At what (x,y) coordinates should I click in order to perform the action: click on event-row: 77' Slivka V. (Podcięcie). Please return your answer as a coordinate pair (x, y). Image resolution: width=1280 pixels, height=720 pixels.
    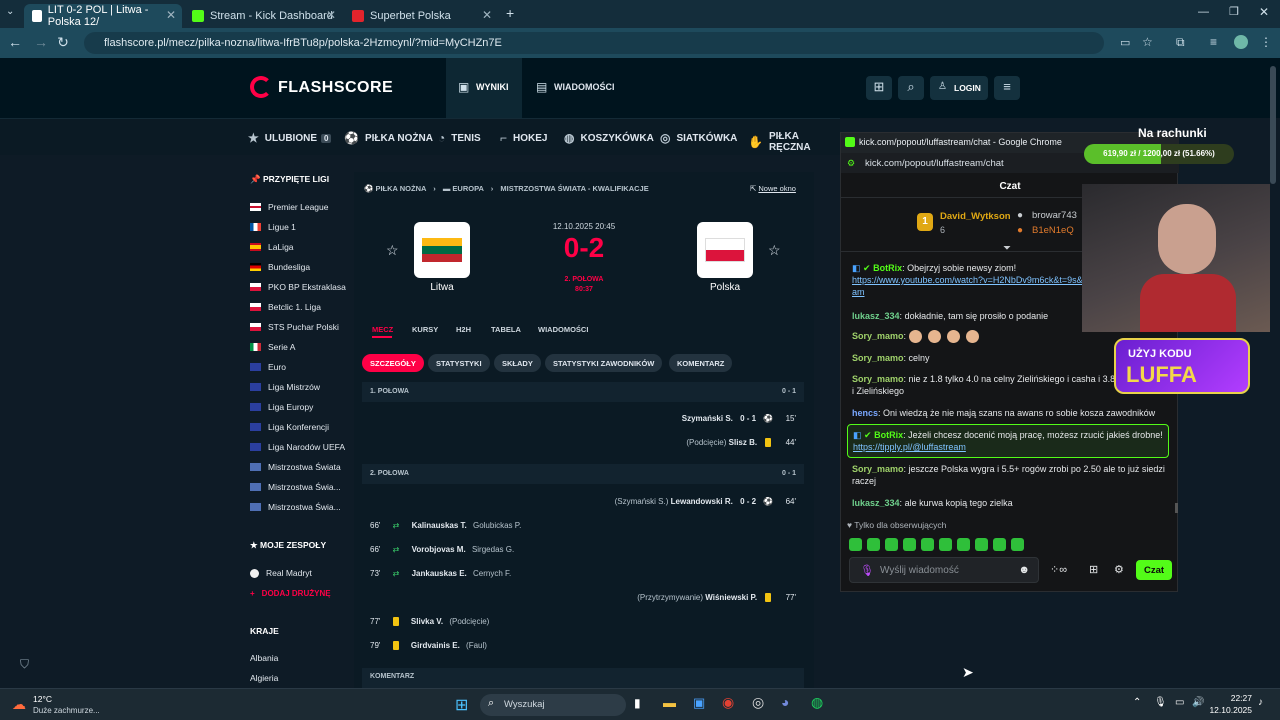
    Looking at the image, I should click on (429, 622).